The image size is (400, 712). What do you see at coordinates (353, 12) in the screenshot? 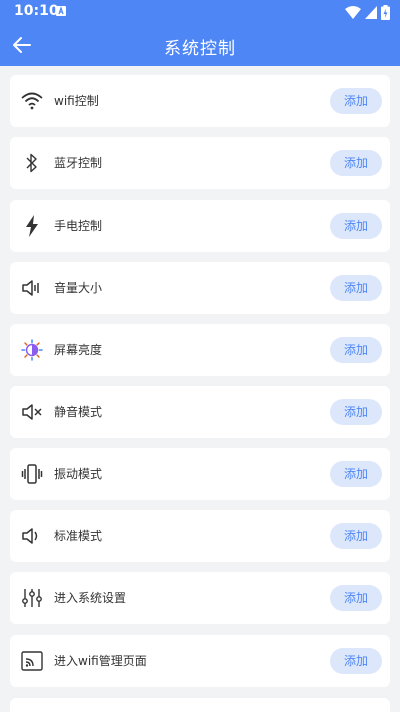
I see `wifi-signal-icon` at bounding box center [353, 12].